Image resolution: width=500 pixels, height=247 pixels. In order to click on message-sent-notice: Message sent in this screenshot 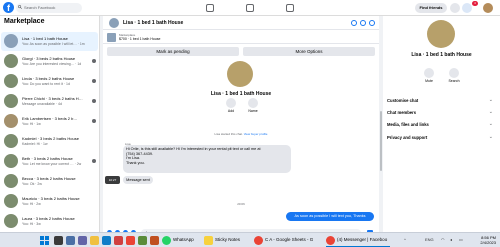, I will do `click(138, 180)`.